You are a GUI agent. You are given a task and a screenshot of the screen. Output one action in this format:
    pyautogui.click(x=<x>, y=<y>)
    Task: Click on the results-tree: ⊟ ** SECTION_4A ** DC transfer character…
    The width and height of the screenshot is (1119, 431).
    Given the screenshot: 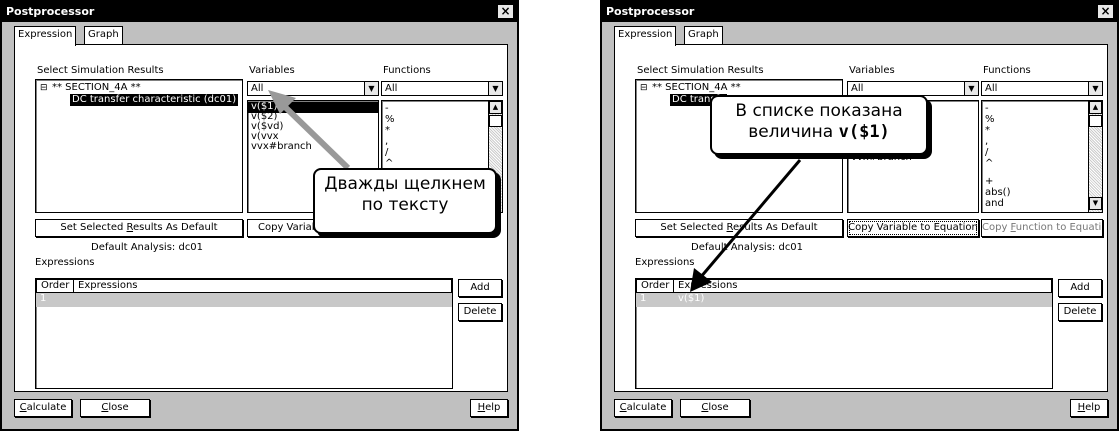 What is the action you would take?
    pyautogui.click(x=139, y=146)
    